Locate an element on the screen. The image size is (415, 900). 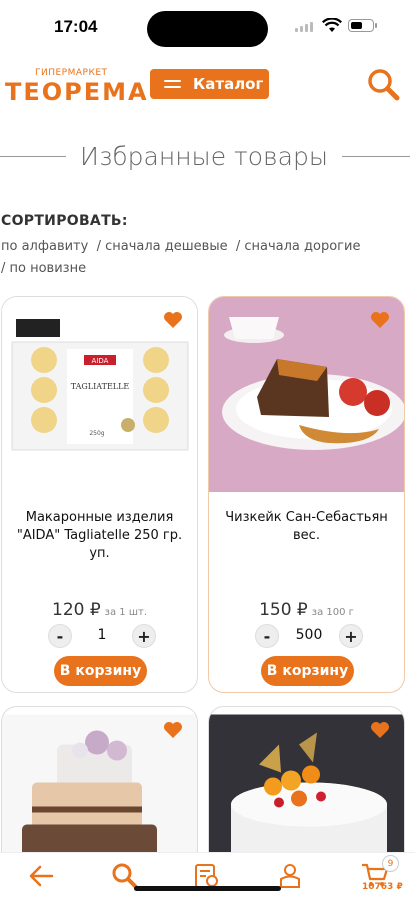
page-title-row: Избранные товары is located at coordinates (207, 156).